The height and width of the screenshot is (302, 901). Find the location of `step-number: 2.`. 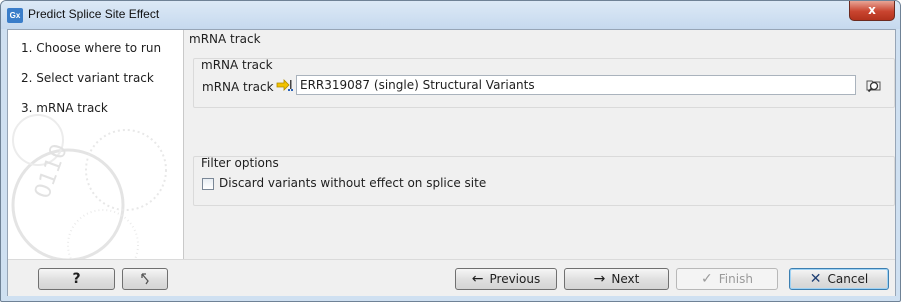

step-number: 2. is located at coordinates (27, 78).